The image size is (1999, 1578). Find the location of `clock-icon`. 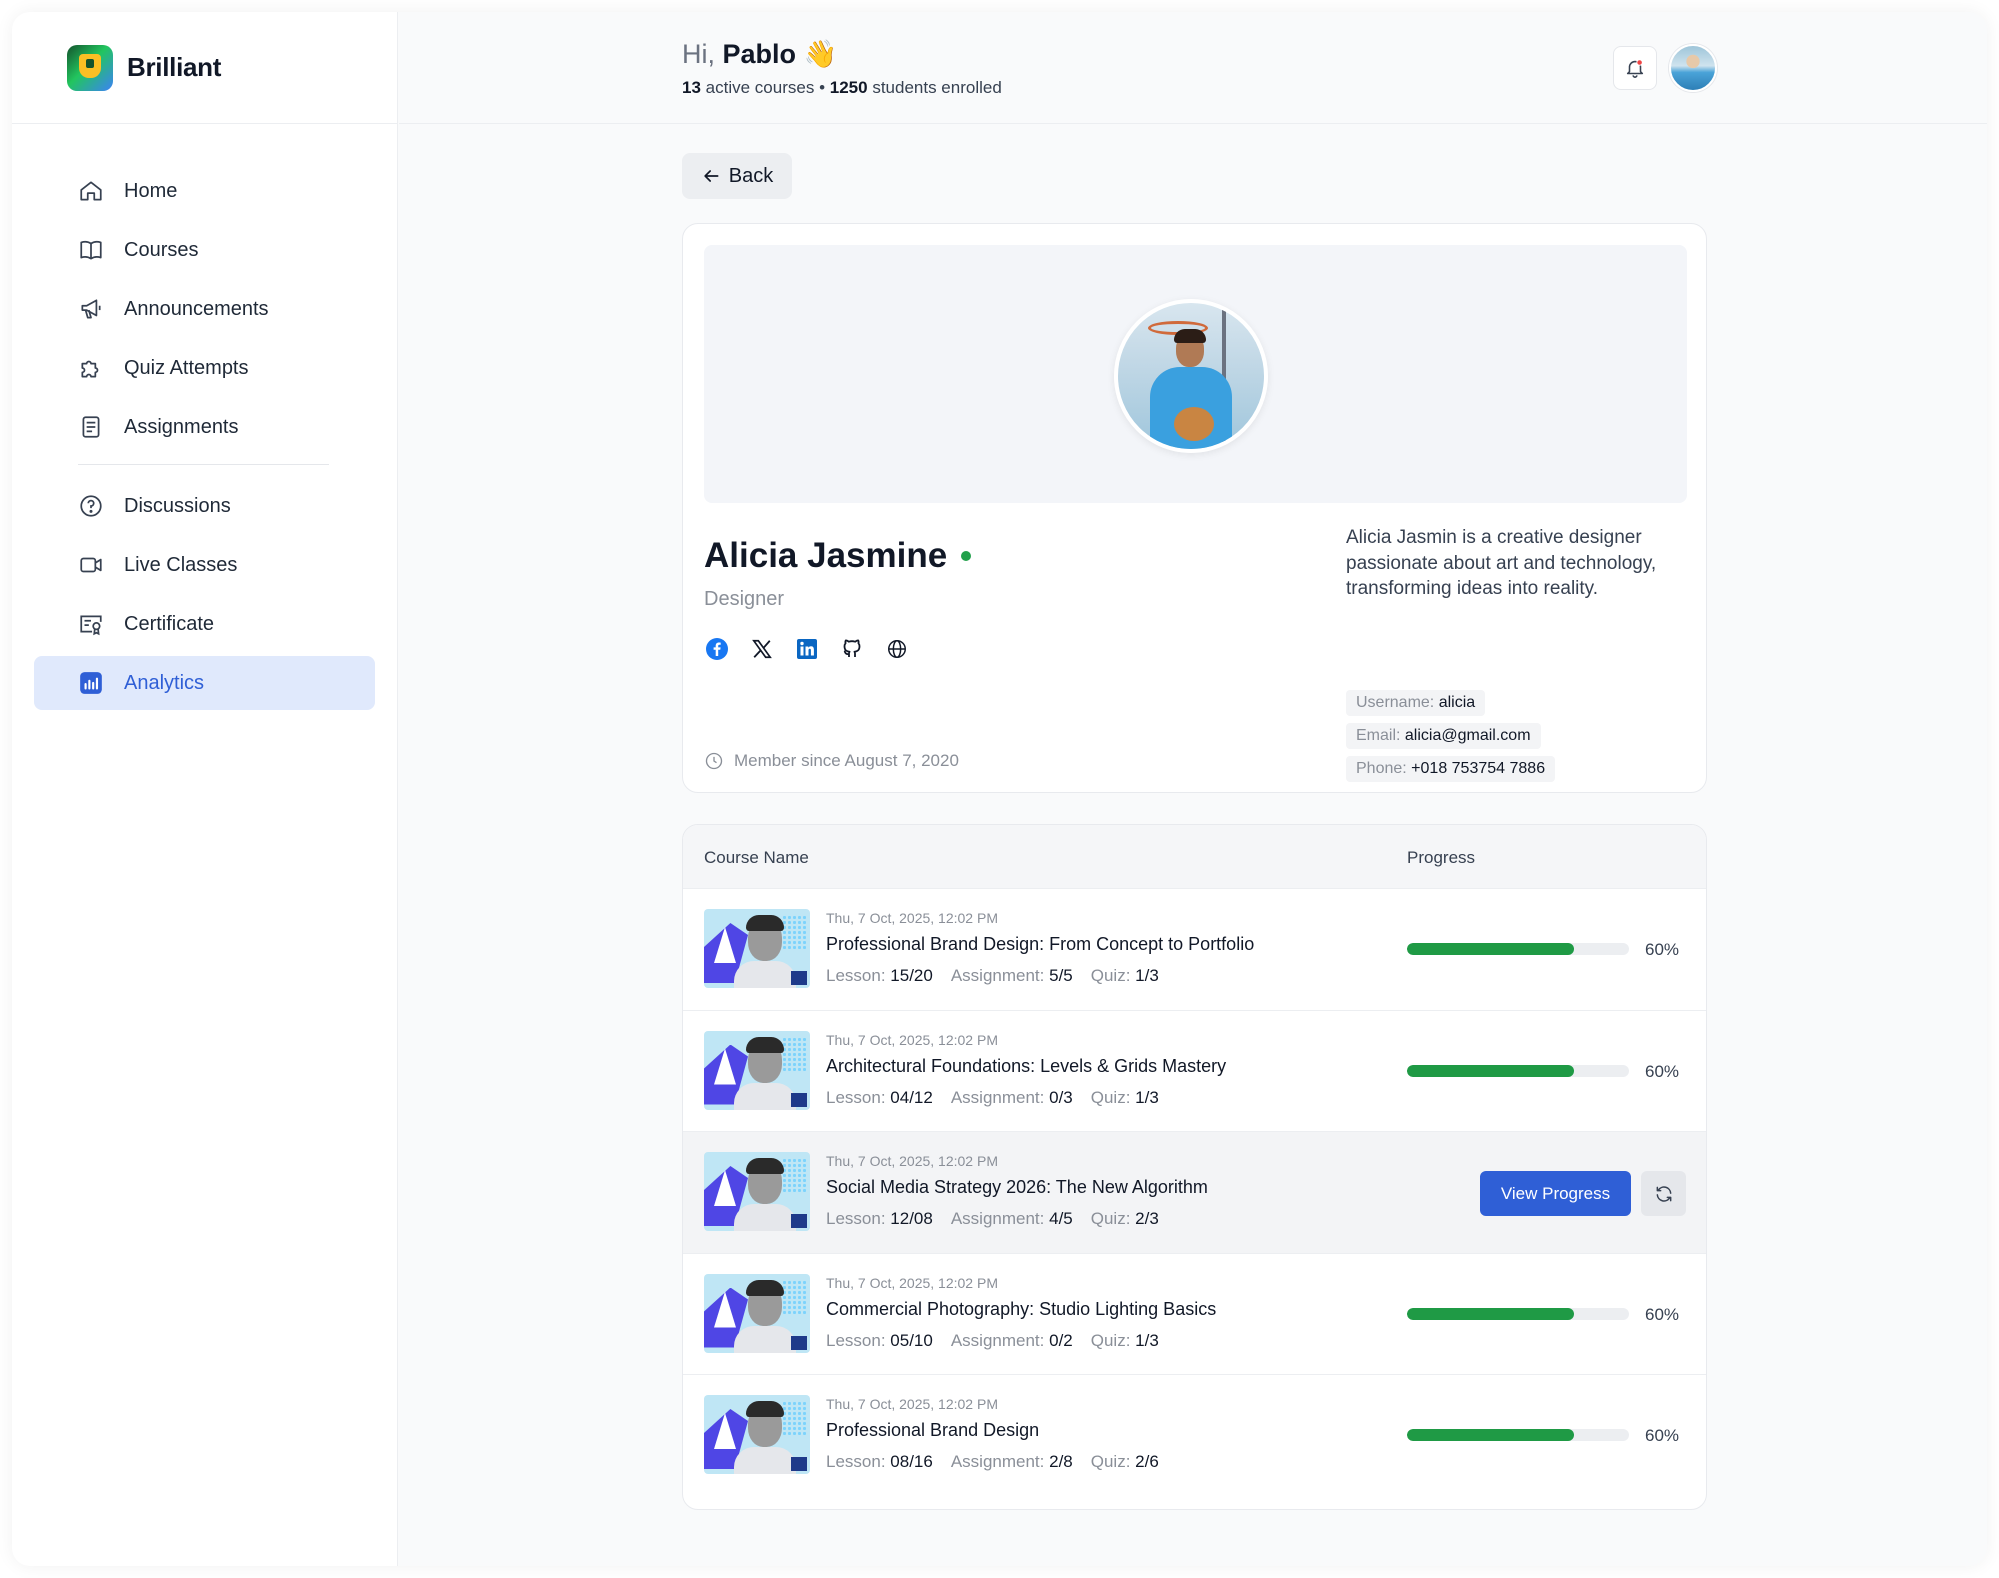

clock-icon is located at coordinates (714, 761).